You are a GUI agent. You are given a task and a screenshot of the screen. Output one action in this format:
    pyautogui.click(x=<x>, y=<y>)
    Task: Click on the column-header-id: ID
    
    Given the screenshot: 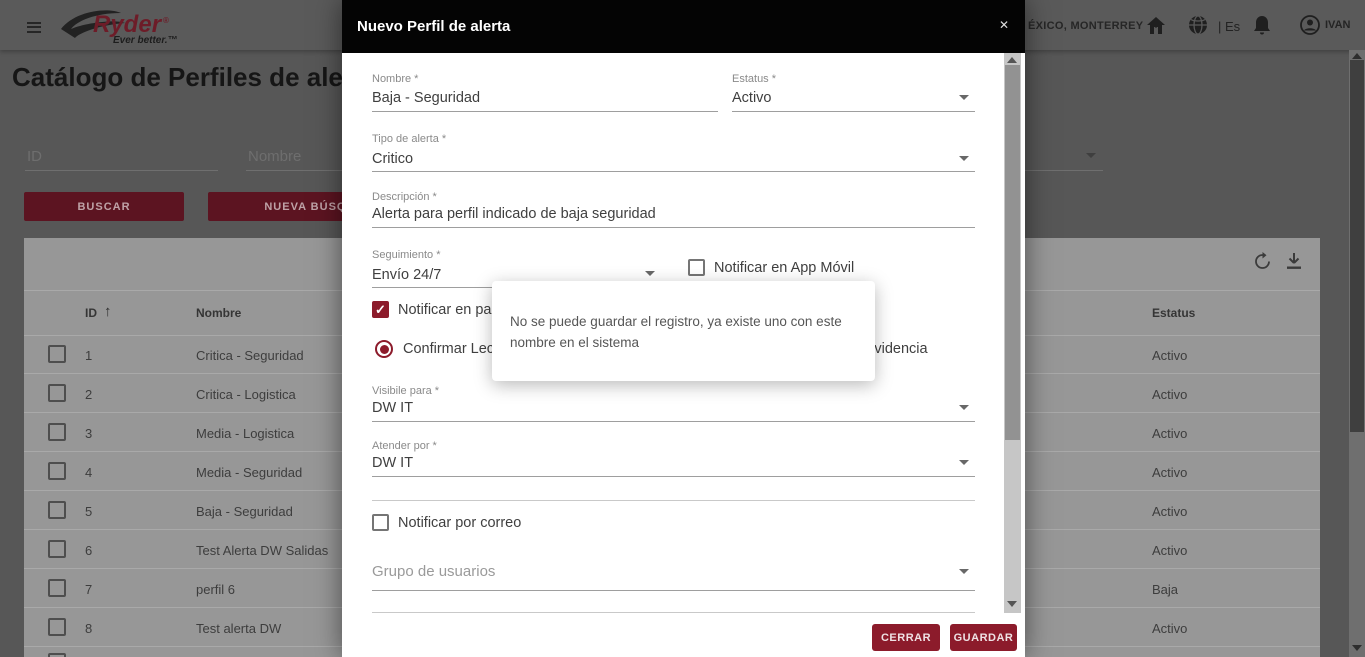 What is the action you would take?
    pyautogui.click(x=91, y=313)
    